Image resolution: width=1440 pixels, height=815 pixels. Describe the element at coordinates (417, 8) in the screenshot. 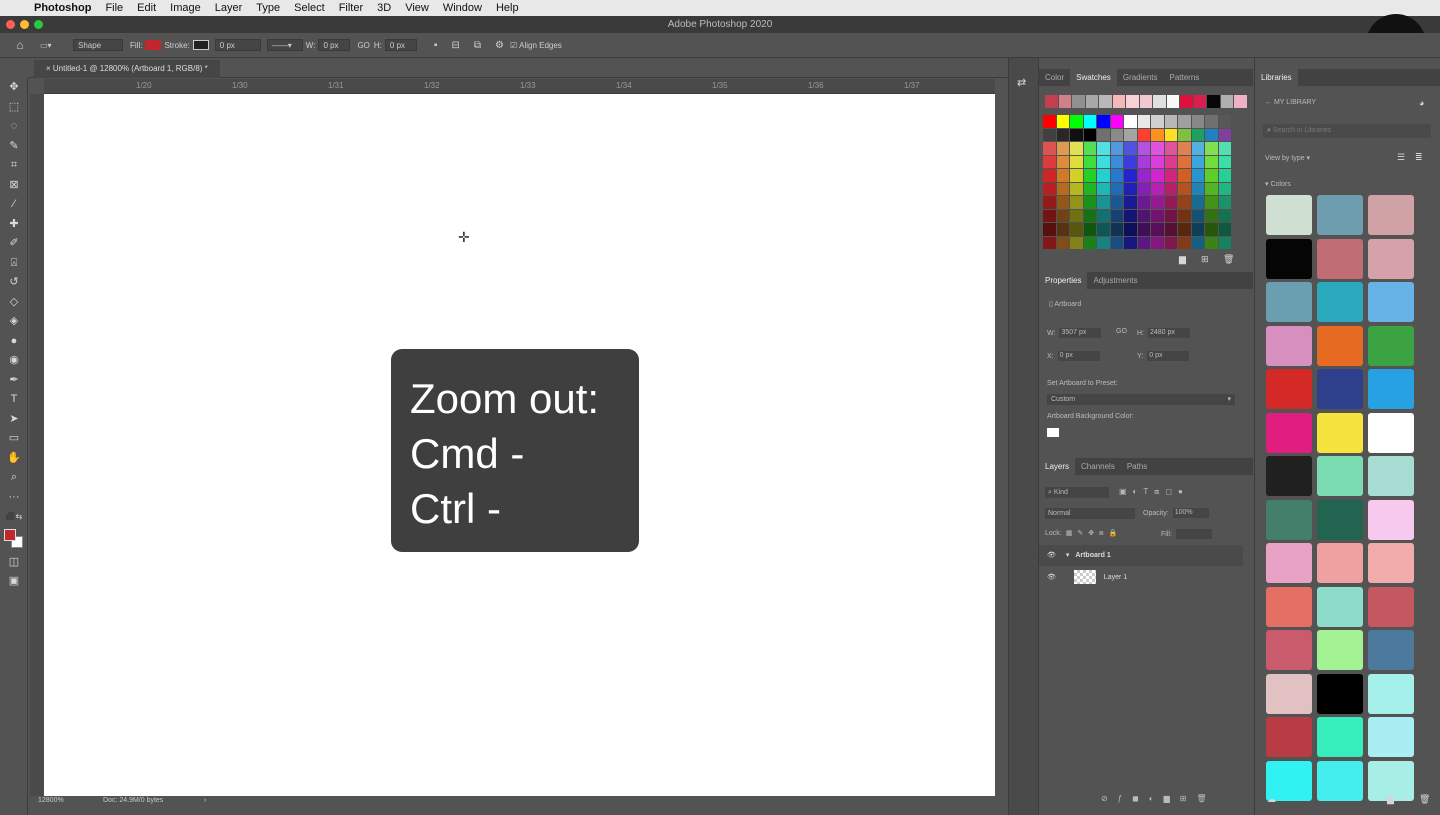

I see `menu-view: View` at that location.